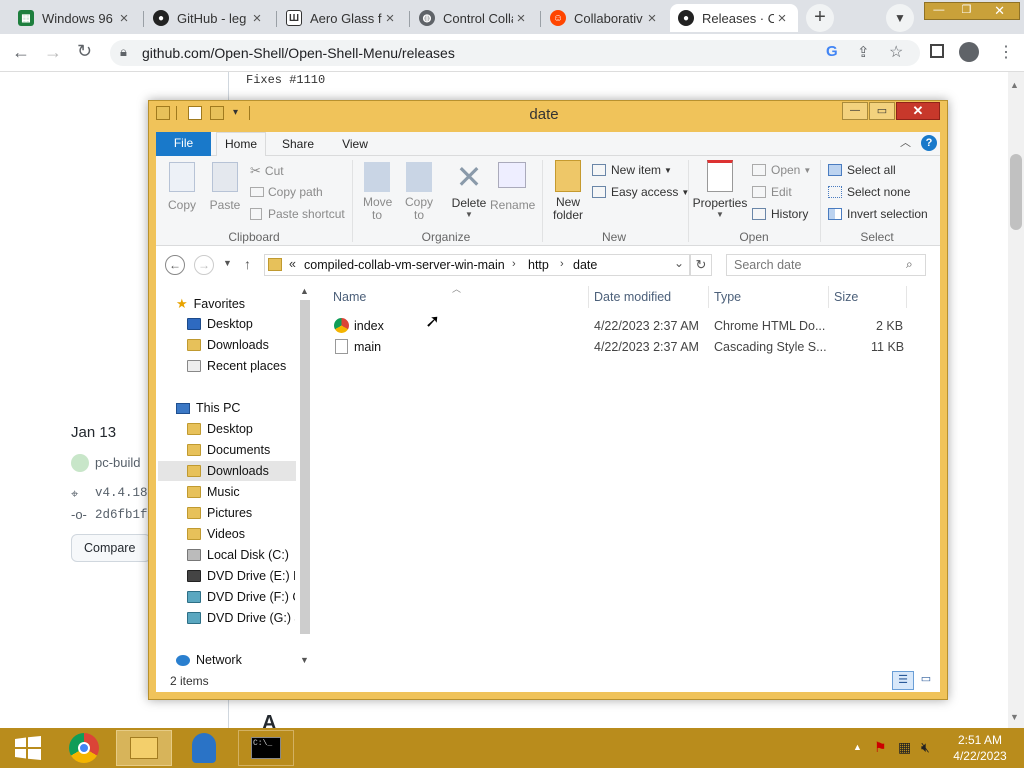  Describe the element at coordinates (903, 680) in the screenshot. I see `details-view-button: ☰` at that location.